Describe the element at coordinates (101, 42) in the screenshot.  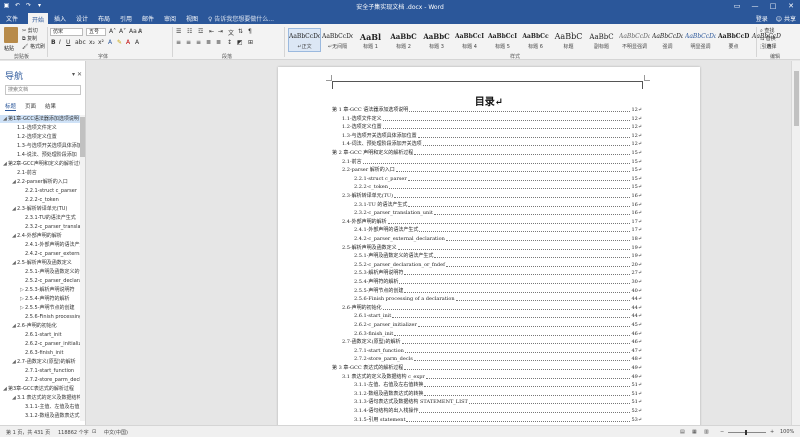
I see `superscript-icon: x²` at that location.